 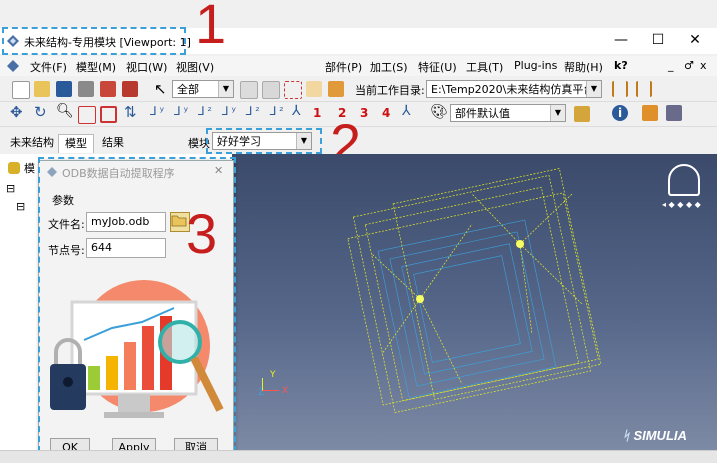 I want to click on part-default-select: 部件默认值 ▼, so click(x=508, y=113).